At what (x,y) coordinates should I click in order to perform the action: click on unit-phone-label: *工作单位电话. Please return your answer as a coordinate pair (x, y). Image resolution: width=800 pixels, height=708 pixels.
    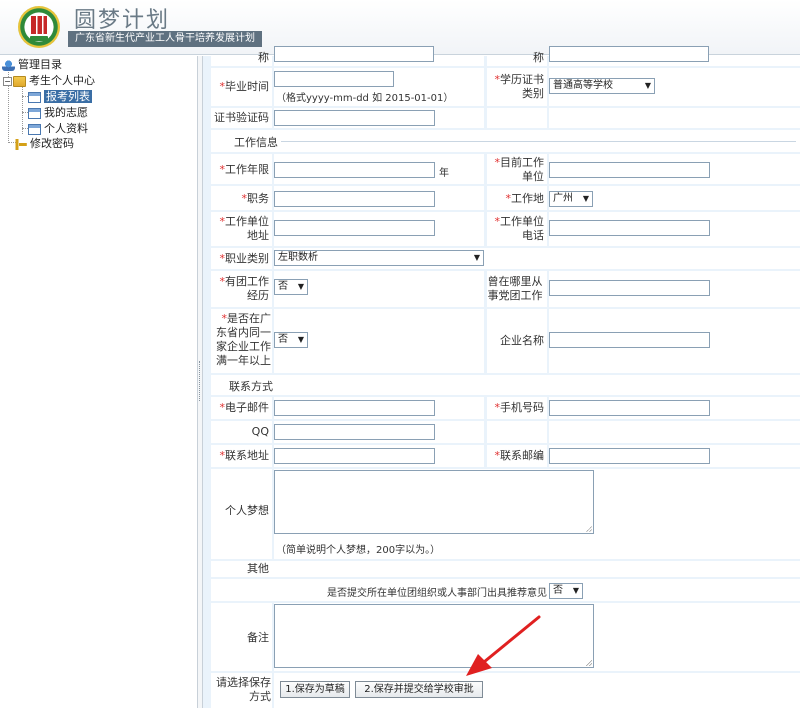
    Looking at the image, I should click on (519, 228).